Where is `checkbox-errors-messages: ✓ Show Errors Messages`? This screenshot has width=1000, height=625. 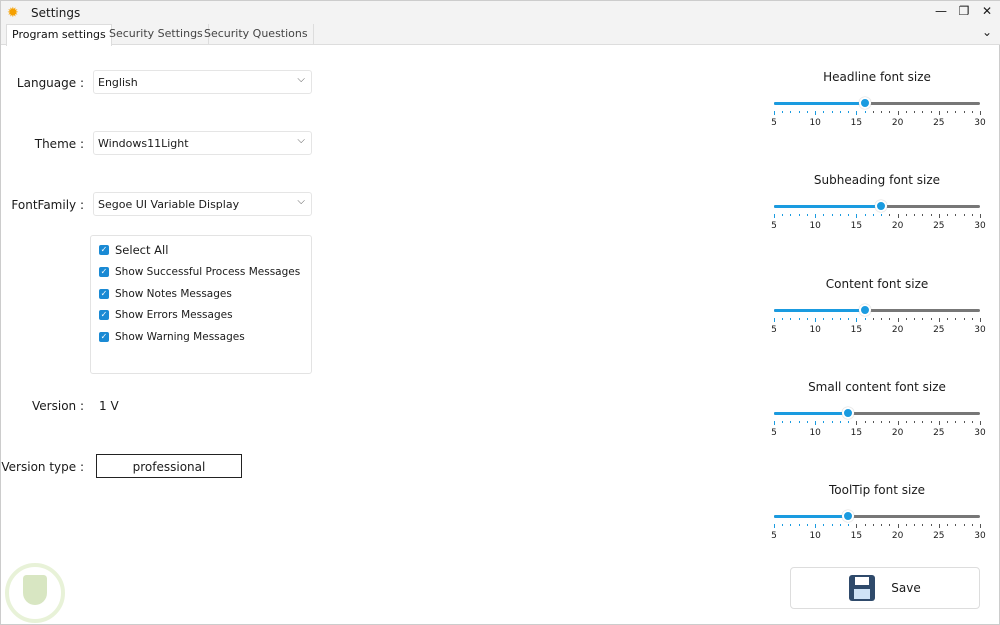
checkbox-errors-messages: ✓ Show Errors Messages is located at coordinates (166, 315).